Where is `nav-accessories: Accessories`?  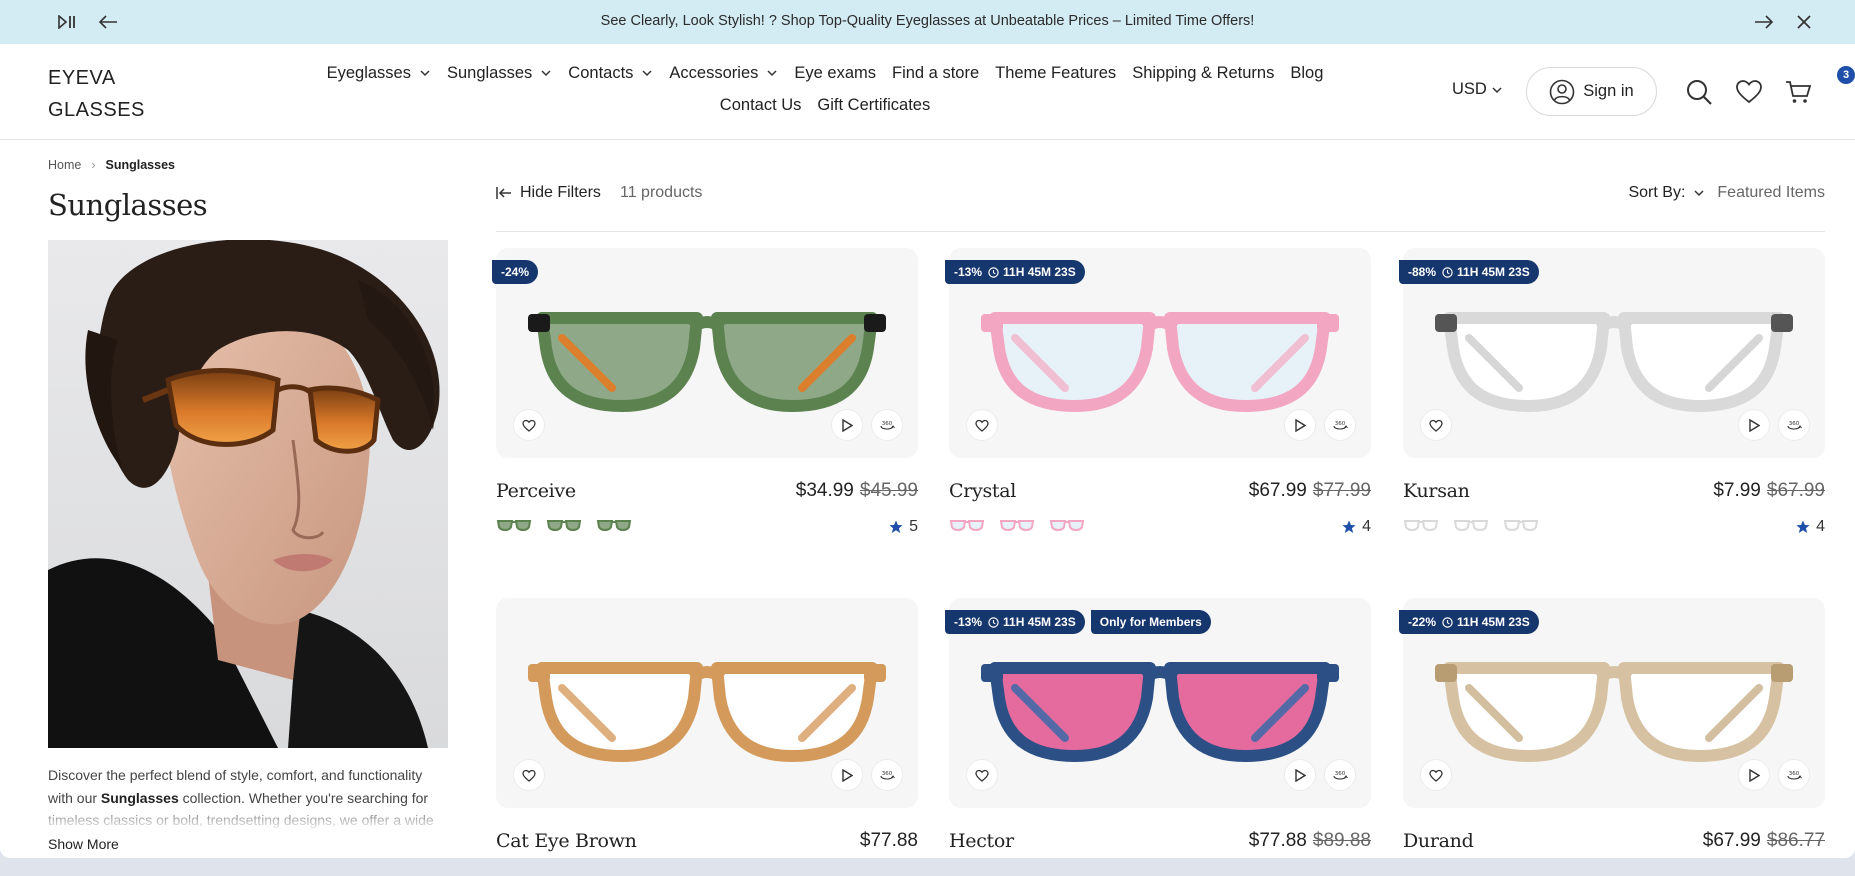
nav-accessories: Accessories is located at coordinates (723, 73).